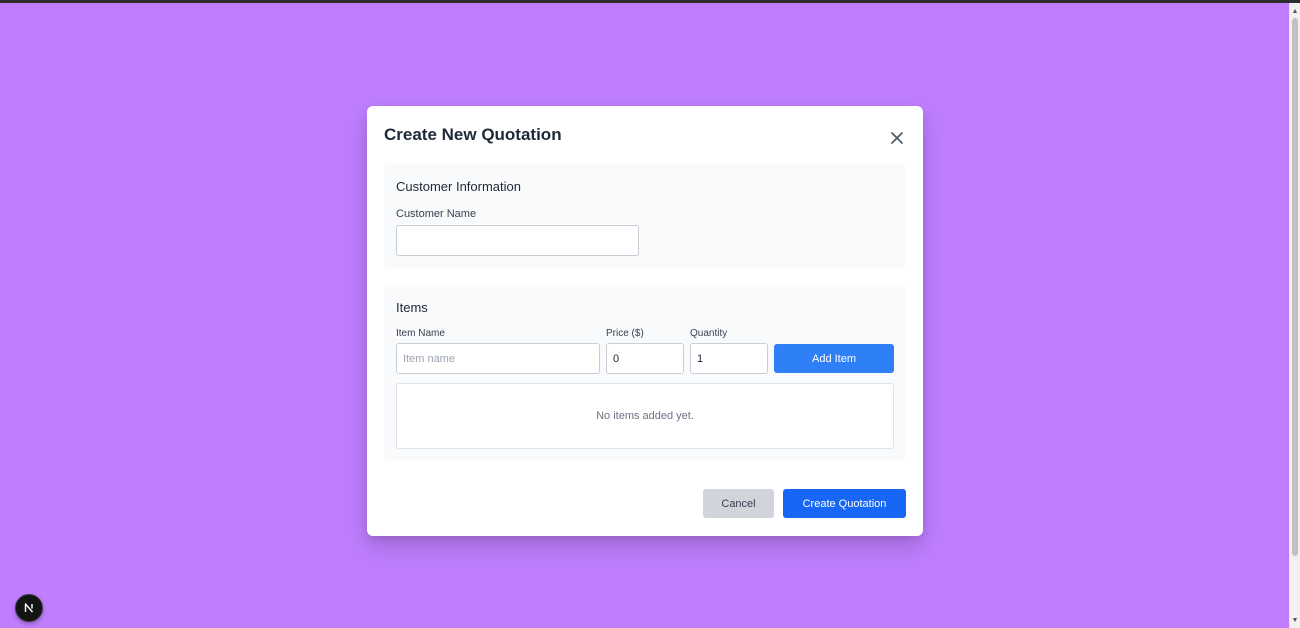 This screenshot has width=1300, height=628. I want to click on scrollbar-thumb, so click(1295, 287).